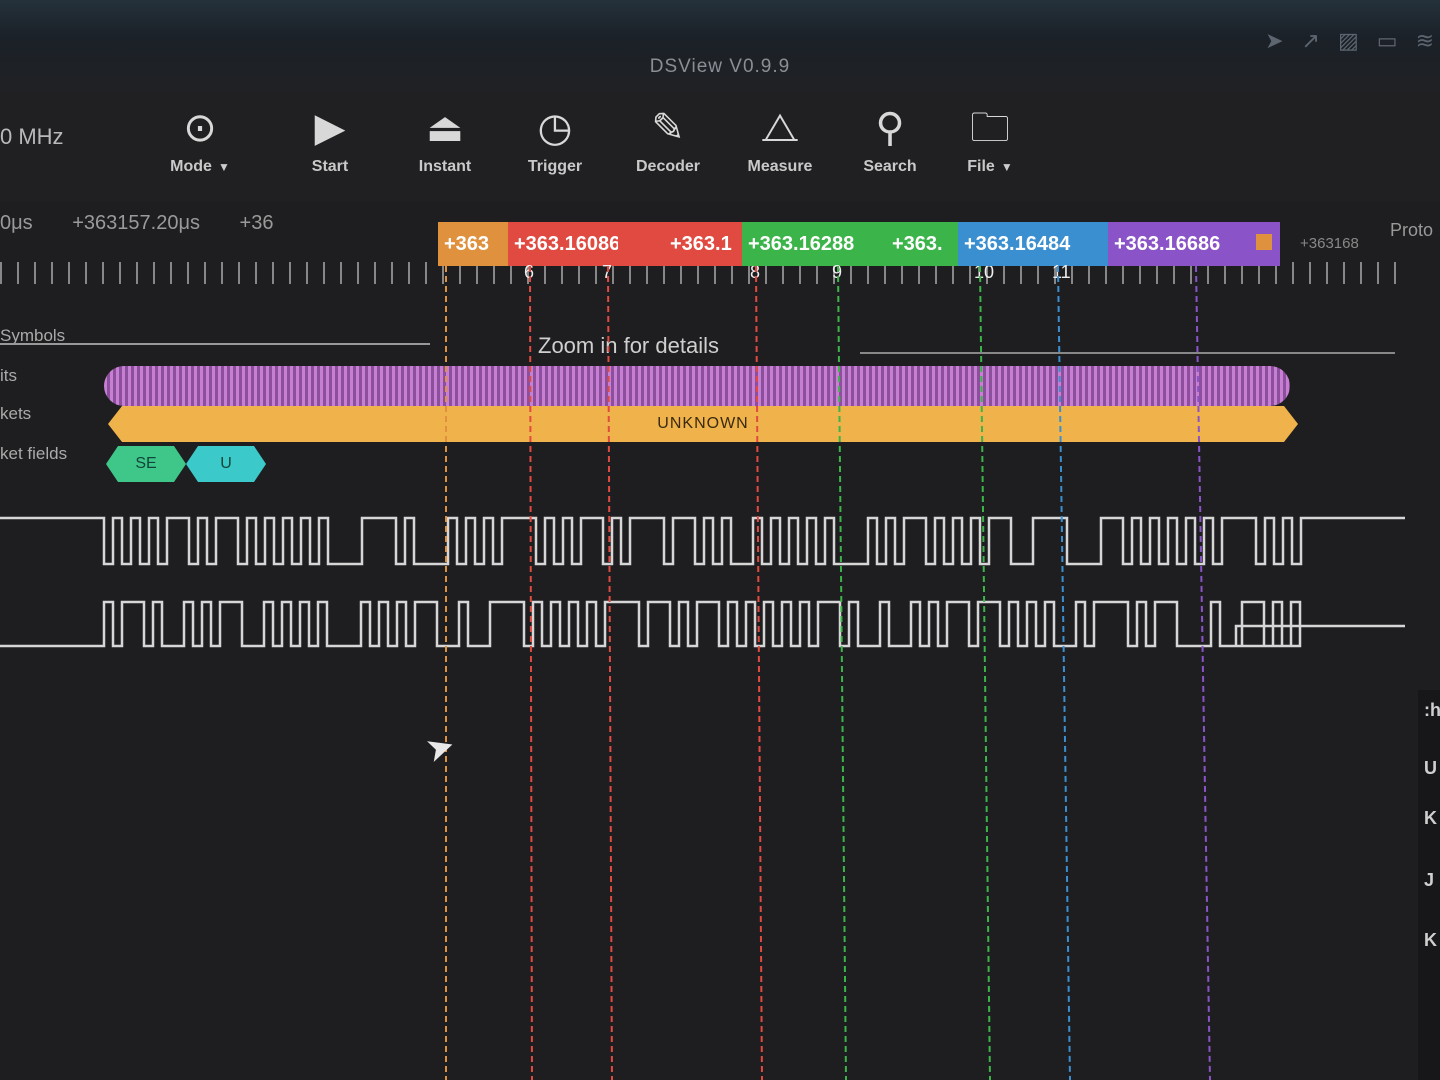 The height and width of the screenshot is (1080, 1440). Describe the element at coordinates (34, 453) in the screenshot. I see `row-label-fields: ket fields` at that location.